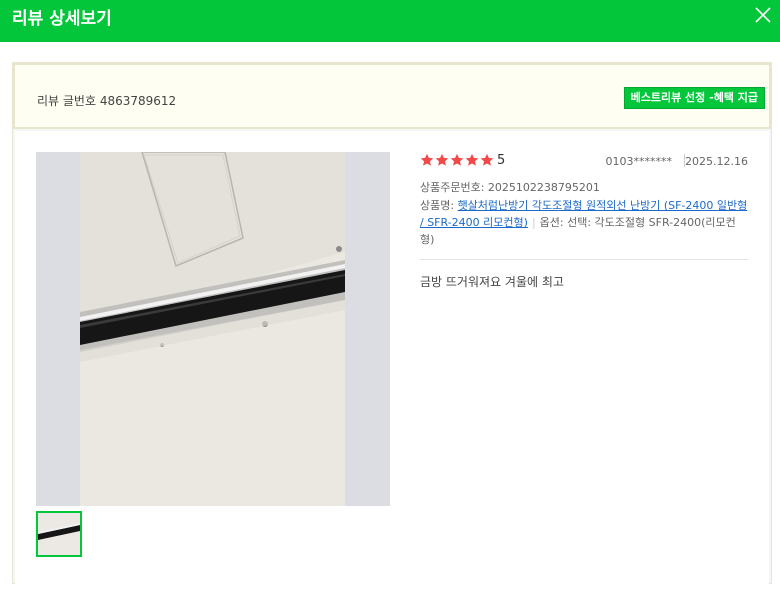  I want to click on review-body: 금방 뜨거워져요 겨울에 최고, so click(492, 282).